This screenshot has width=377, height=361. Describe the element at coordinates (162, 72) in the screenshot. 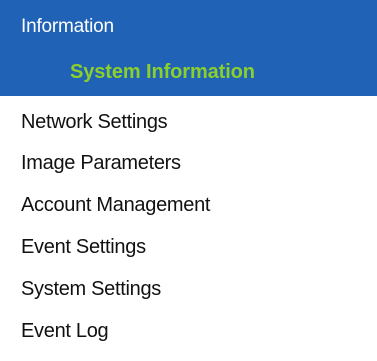

I see `sidebar-item-system-information: System Information` at that location.